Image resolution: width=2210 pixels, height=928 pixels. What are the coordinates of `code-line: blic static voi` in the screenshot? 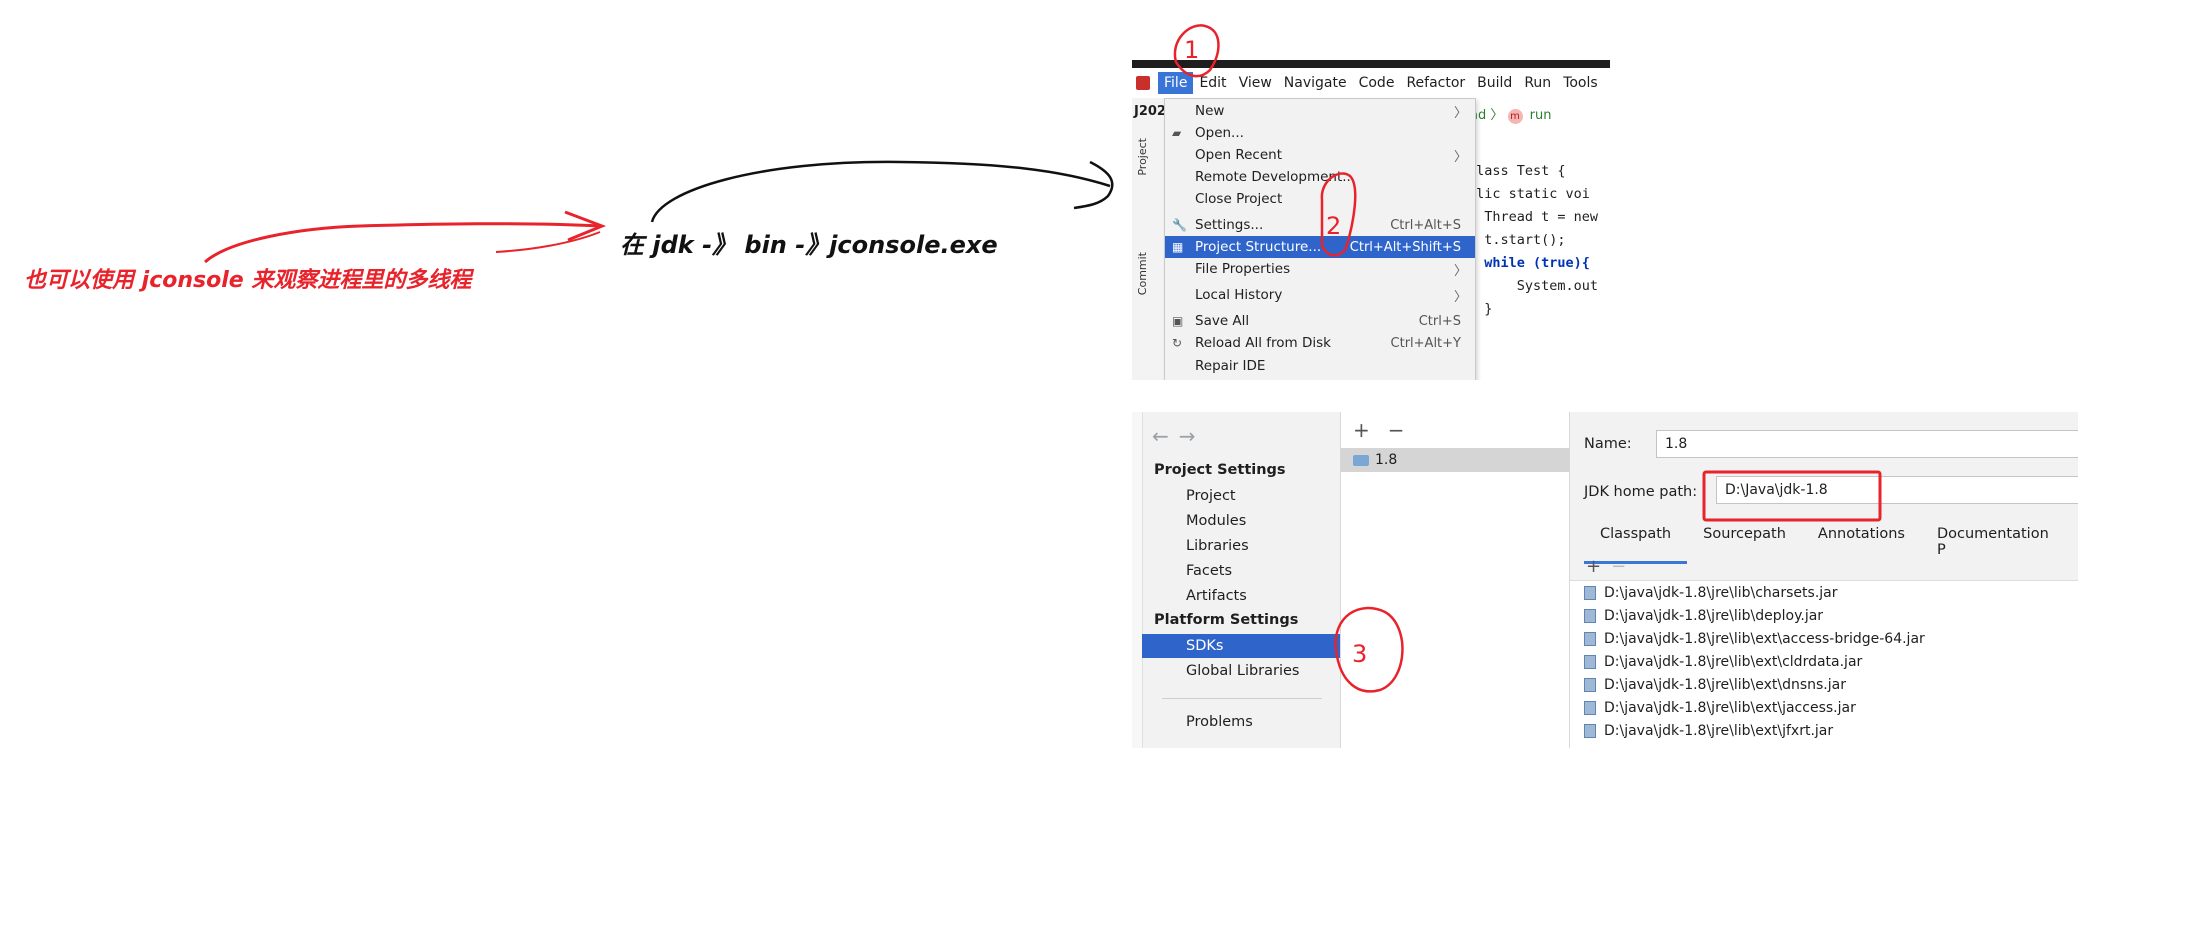 It's located at (1529, 194).